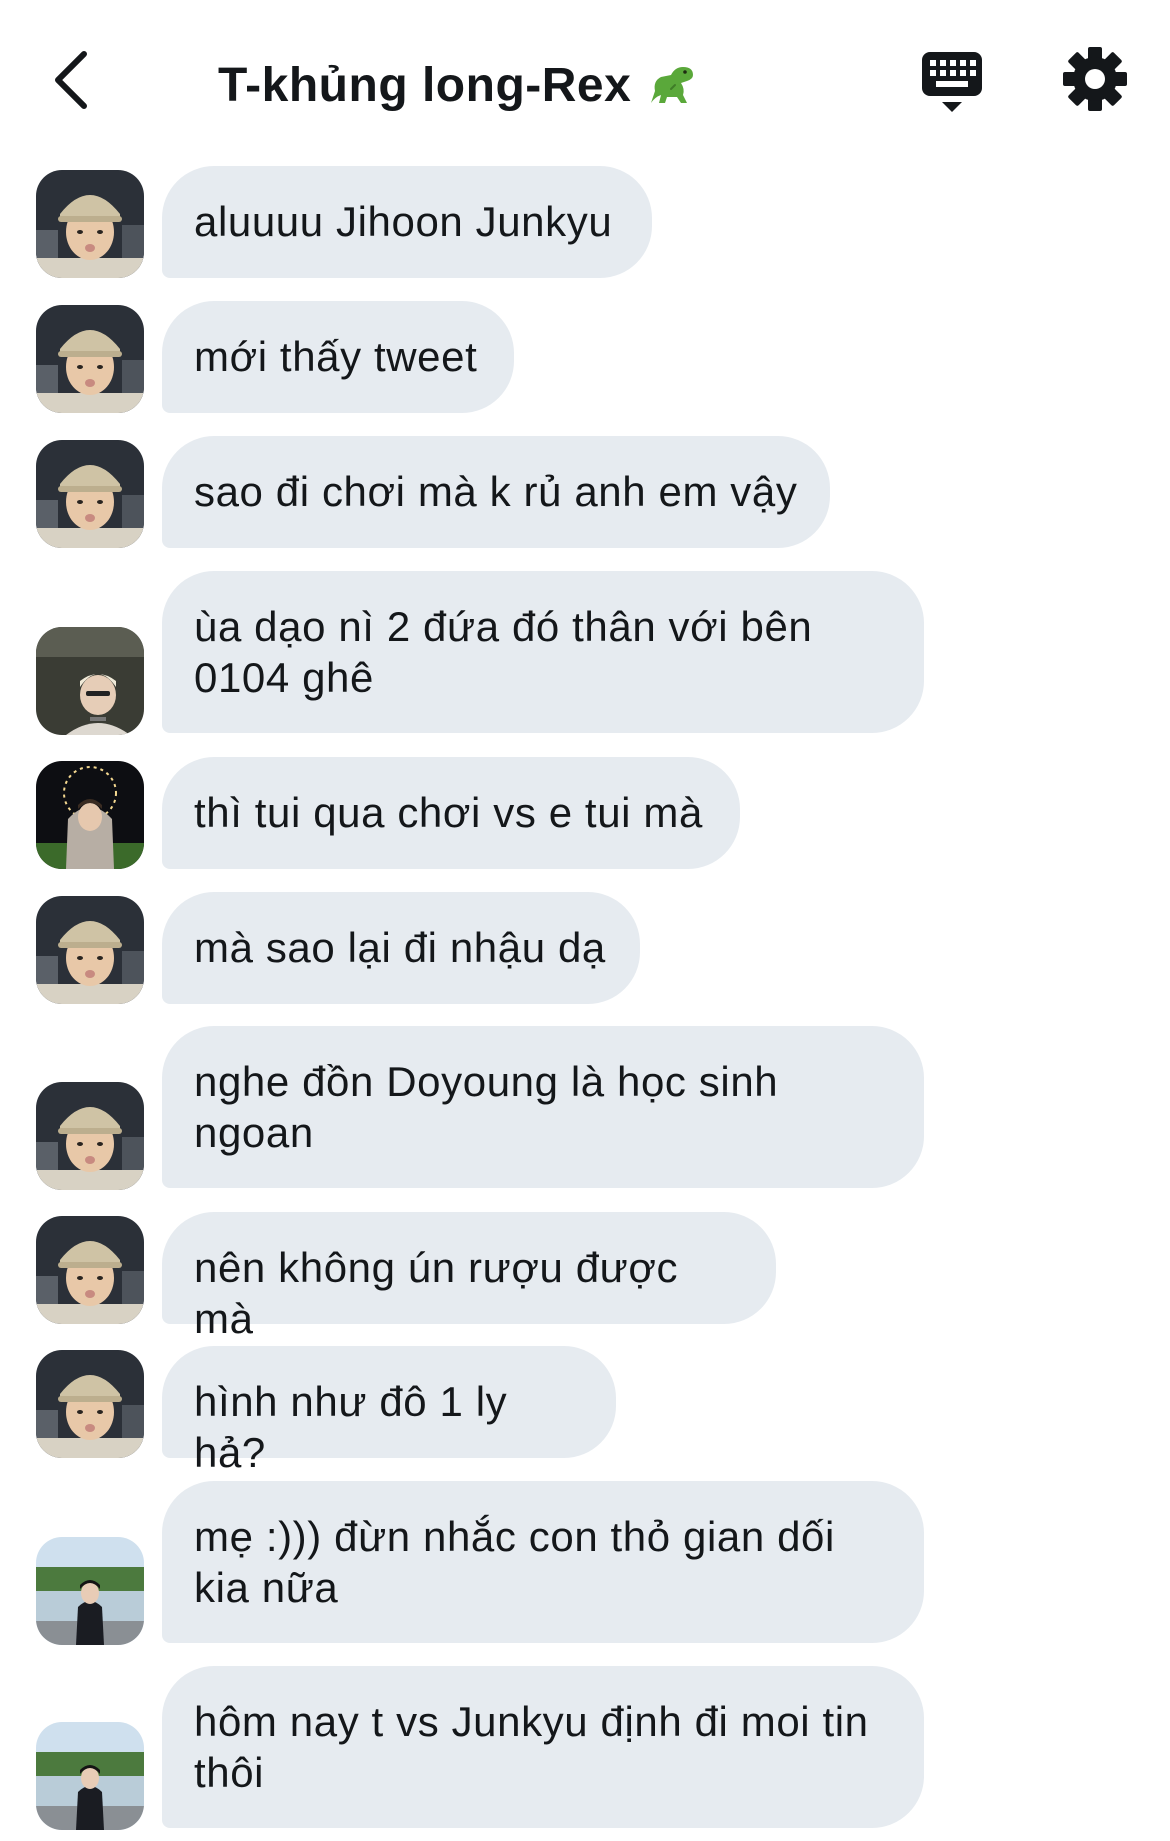 The width and height of the screenshot is (1170, 1841). I want to click on message-bubble: hôm nay t vs Junkyu định đi moi tin thôi, so click(543, 1747).